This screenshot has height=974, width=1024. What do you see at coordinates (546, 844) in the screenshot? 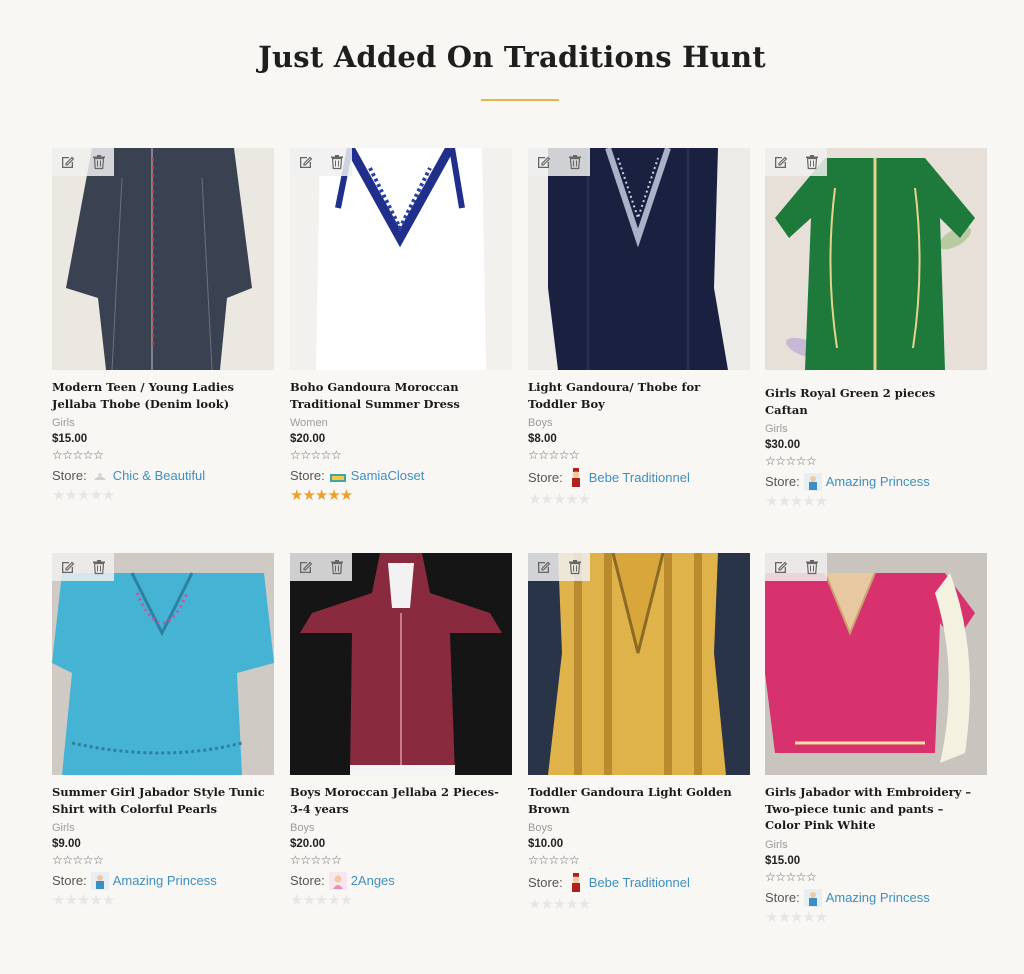
I see `product-price: $10.00` at bounding box center [546, 844].